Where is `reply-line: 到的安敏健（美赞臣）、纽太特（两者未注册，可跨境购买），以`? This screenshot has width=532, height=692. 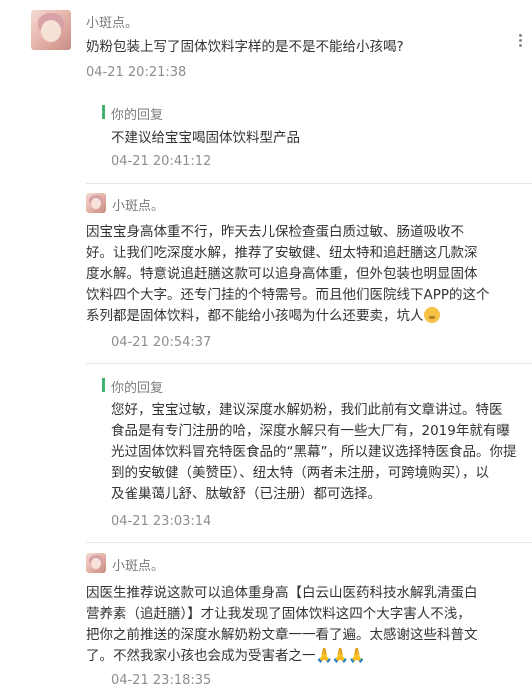
reply-line: 到的安敏健（美赞臣）、纽太特（两者未注册，可跨境购买），以 is located at coordinates (300, 473).